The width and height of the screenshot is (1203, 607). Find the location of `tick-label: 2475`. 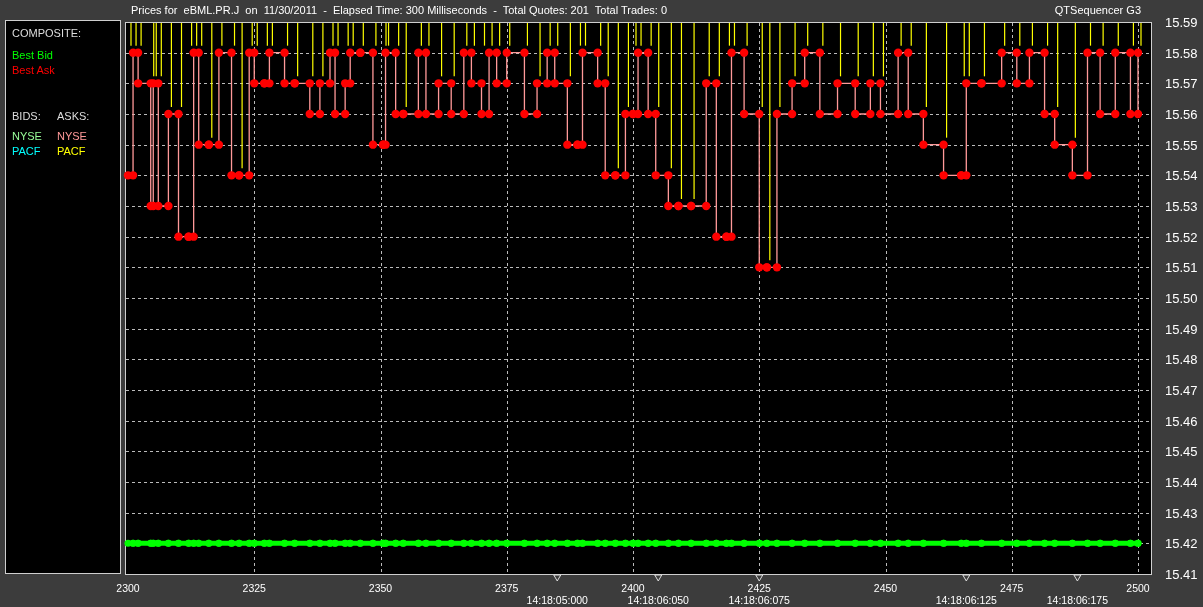

tick-label: 2475 is located at coordinates (1012, 588).